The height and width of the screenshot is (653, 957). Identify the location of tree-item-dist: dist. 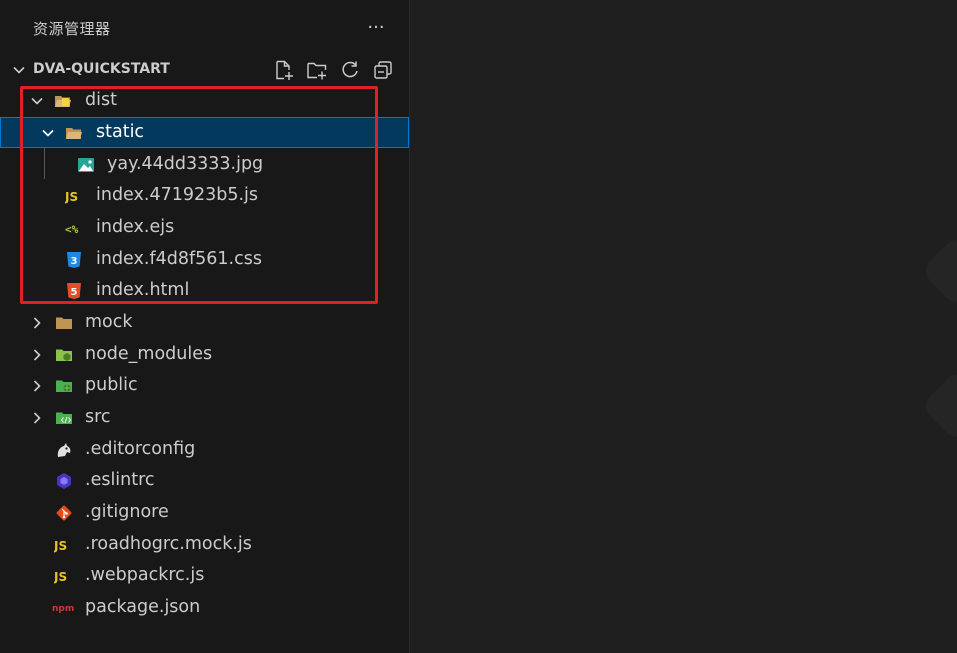
(204, 100).